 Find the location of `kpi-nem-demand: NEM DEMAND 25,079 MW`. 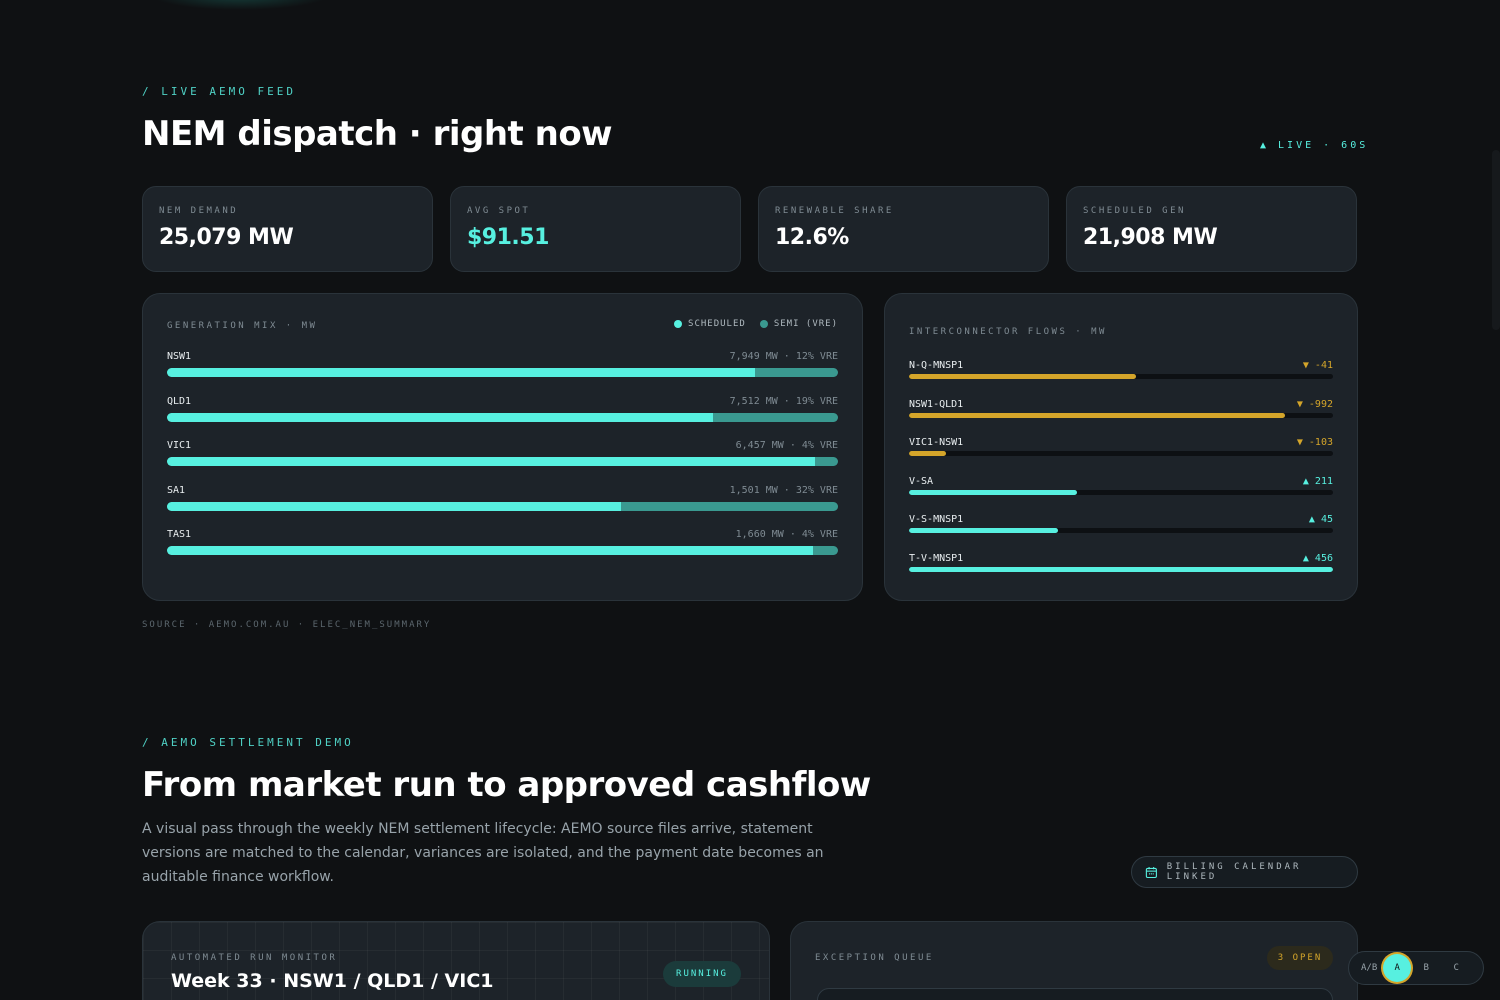

kpi-nem-demand: NEM DEMAND 25,079 MW is located at coordinates (287, 229).